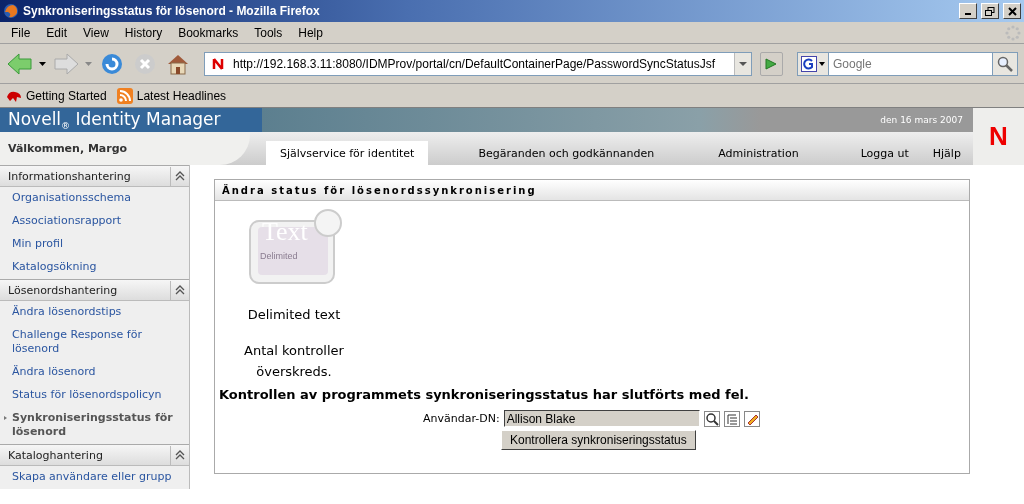 This screenshot has height=504, width=1024. Describe the element at coordinates (11, 11) in the screenshot. I see `browser-icon` at that location.